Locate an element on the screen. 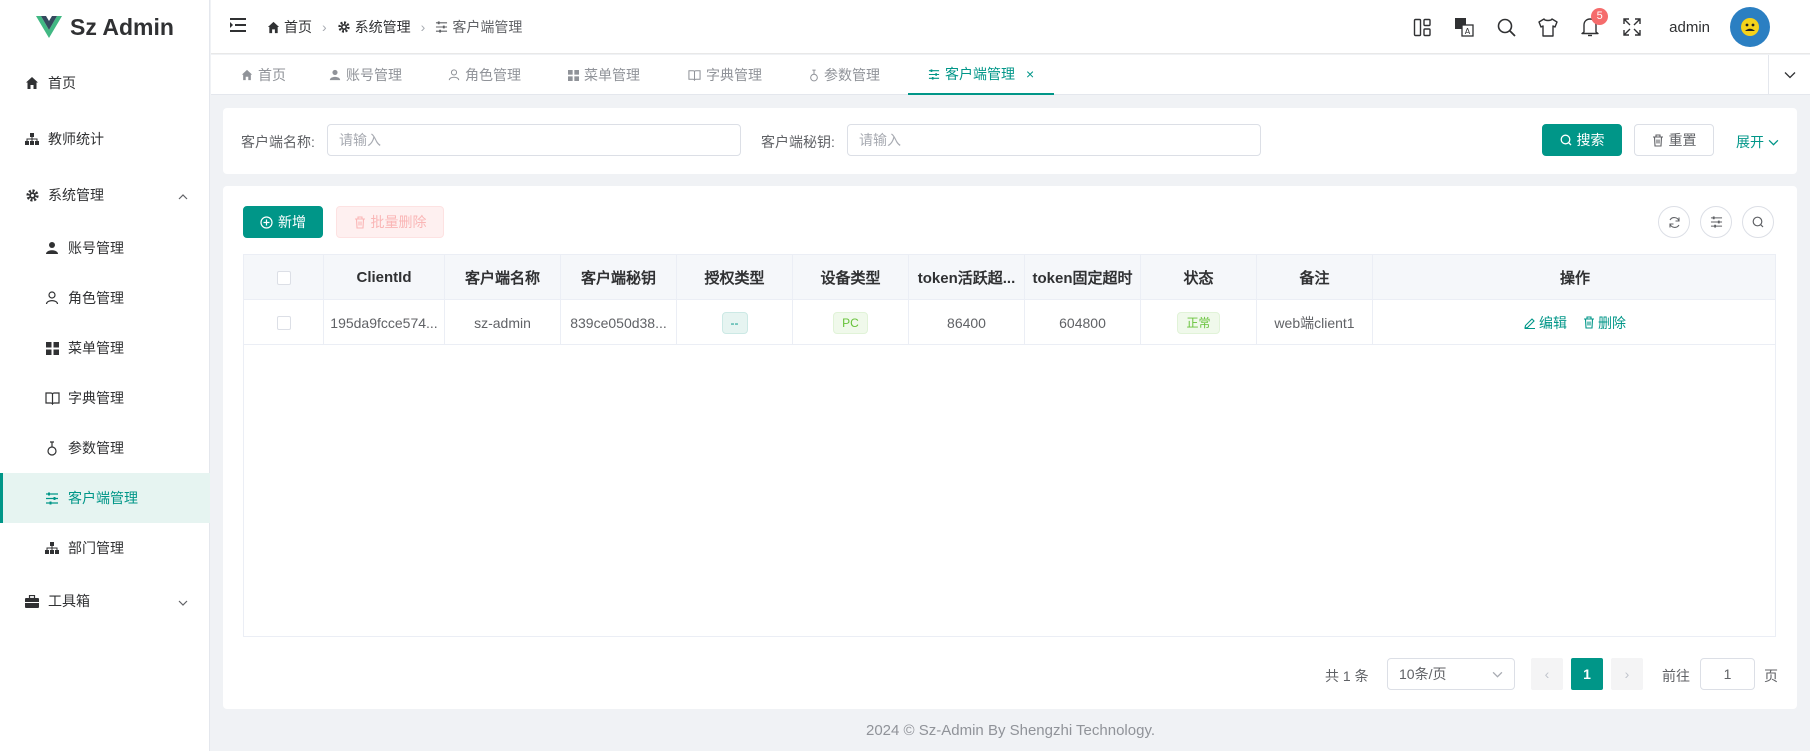 The height and width of the screenshot is (751, 1810). fullscreen-icon is located at coordinates (1632, 27).